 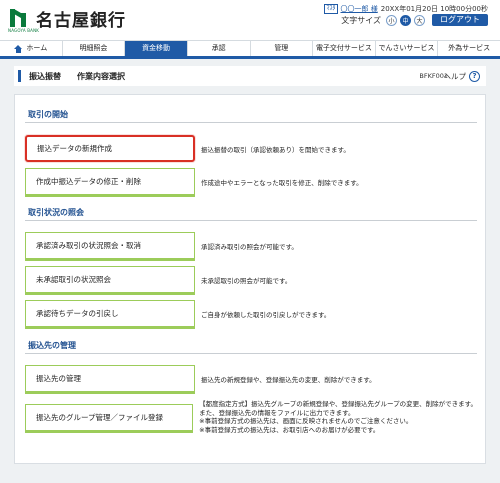 I want to click on nav-home: ホーム, so click(x=31, y=48).